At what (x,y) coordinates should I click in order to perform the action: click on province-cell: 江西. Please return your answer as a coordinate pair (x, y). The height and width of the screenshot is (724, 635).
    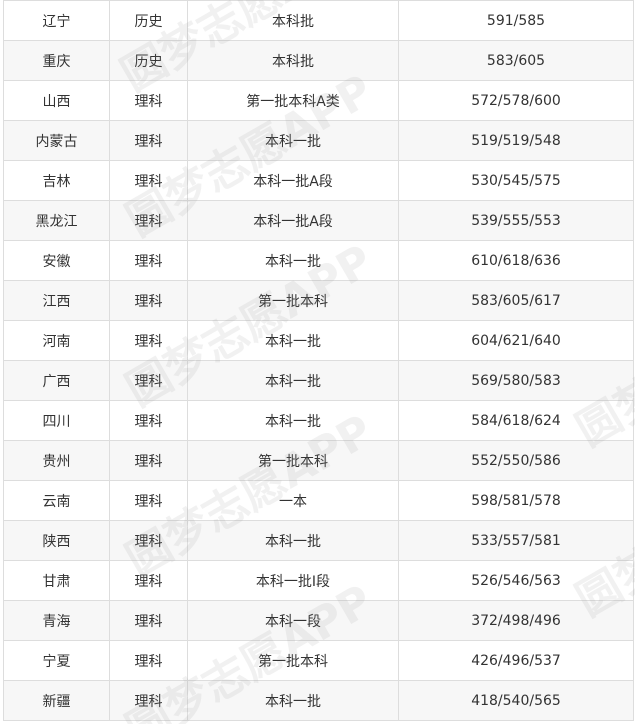
    Looking at the image, I should click on (56, 300).